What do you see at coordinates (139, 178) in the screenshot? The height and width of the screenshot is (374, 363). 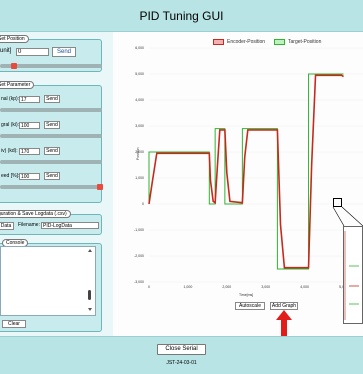 I see `y-tick-label: 1,000` at bounding box center [139, 178].